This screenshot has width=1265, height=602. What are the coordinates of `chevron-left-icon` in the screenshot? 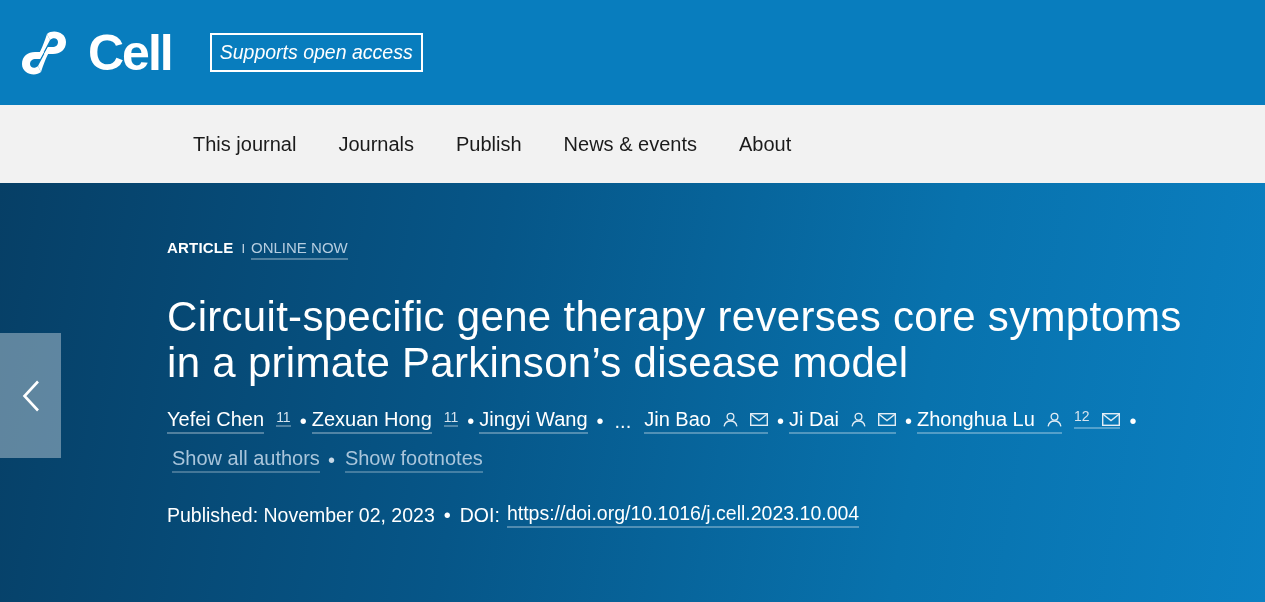 It's located at (30, 395).